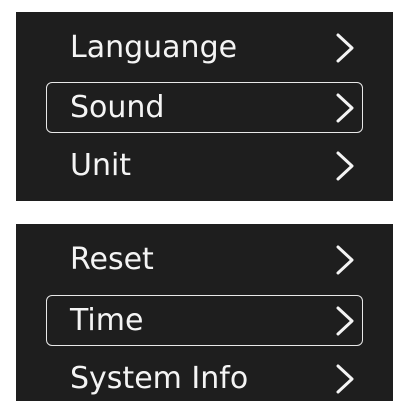 The height and width of the screenshot is (404, 398). What do you see at coordinates (101, 165) in the screenshot?
I see `menu-item-label: Unit` at bounding box center [101, 165].